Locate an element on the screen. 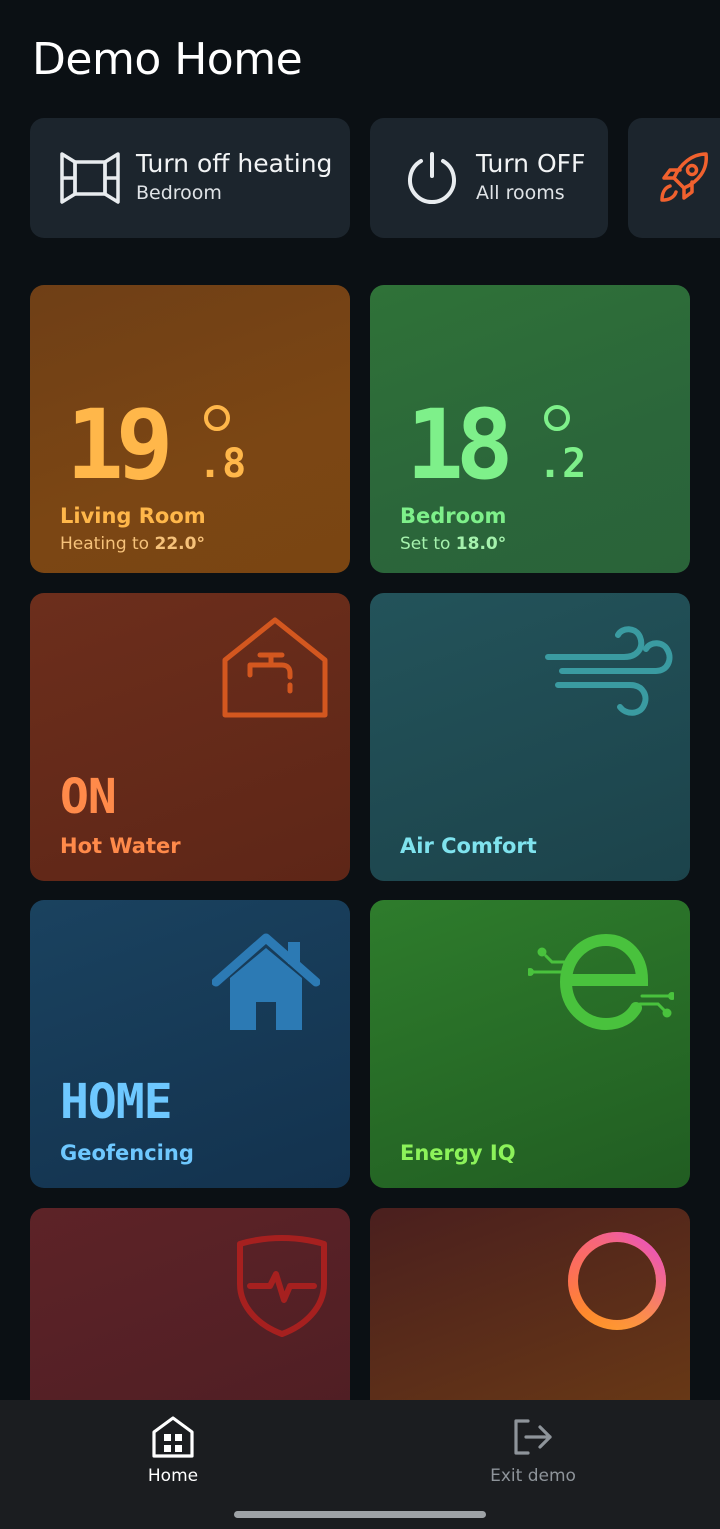  tile-name: Air Comfort is located at coordinates (468, 846).